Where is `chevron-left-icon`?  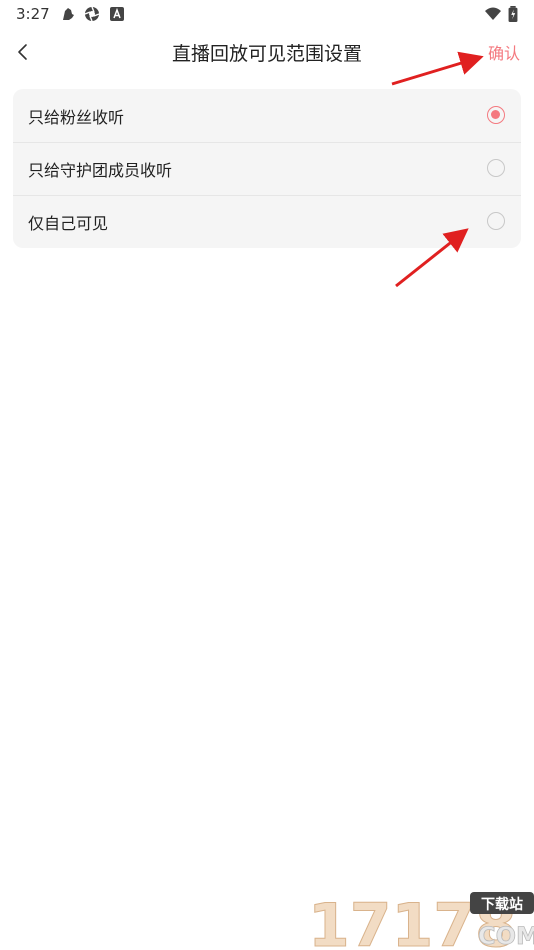 chevron-left-icon is located at coordinates (22, 52).